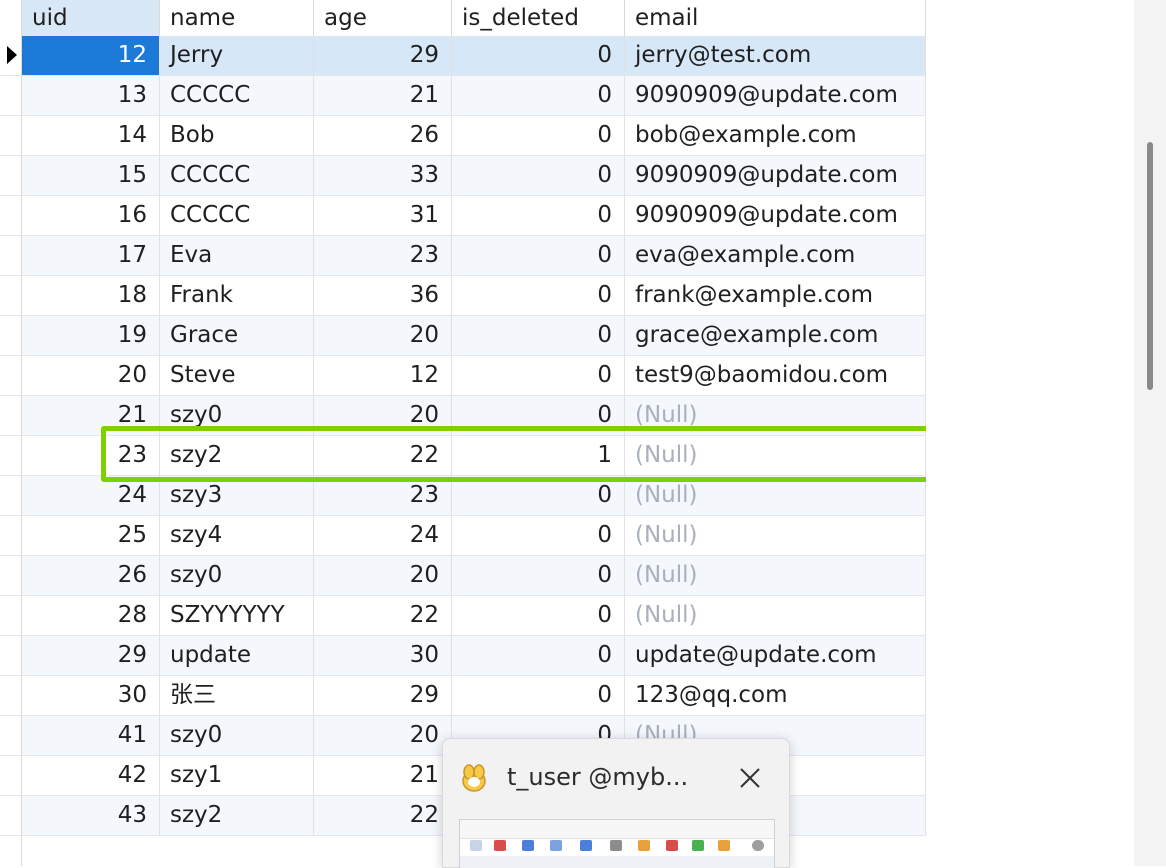  I want to click on cell-uid: 28, so click(91, 615).